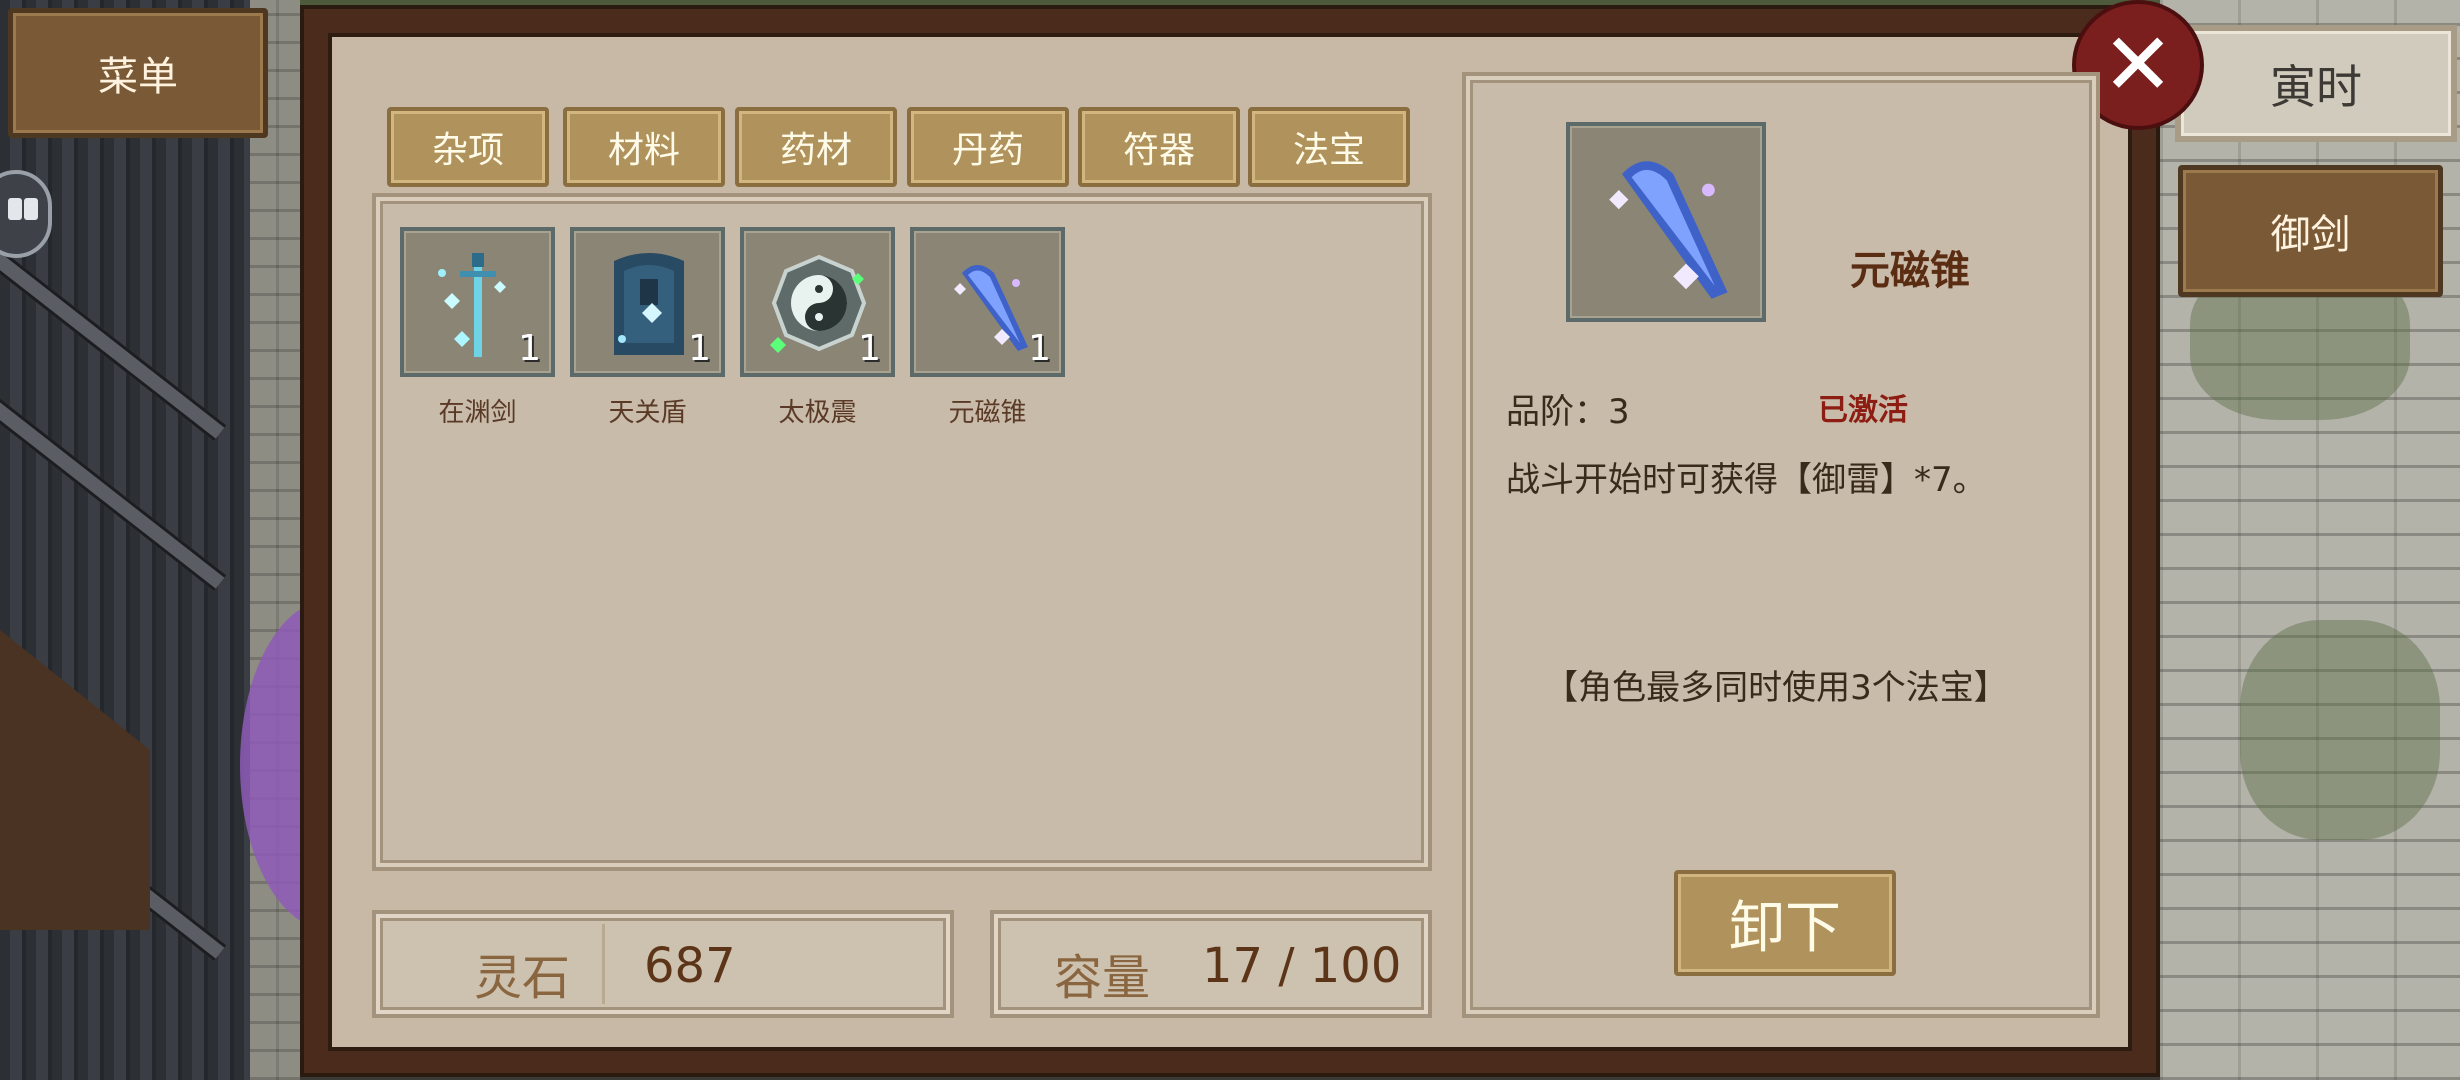 The height and width of the screenshot is (1080, 2460). I want to click on spirit-stone-box: 灵石 687, so click(663, 964).